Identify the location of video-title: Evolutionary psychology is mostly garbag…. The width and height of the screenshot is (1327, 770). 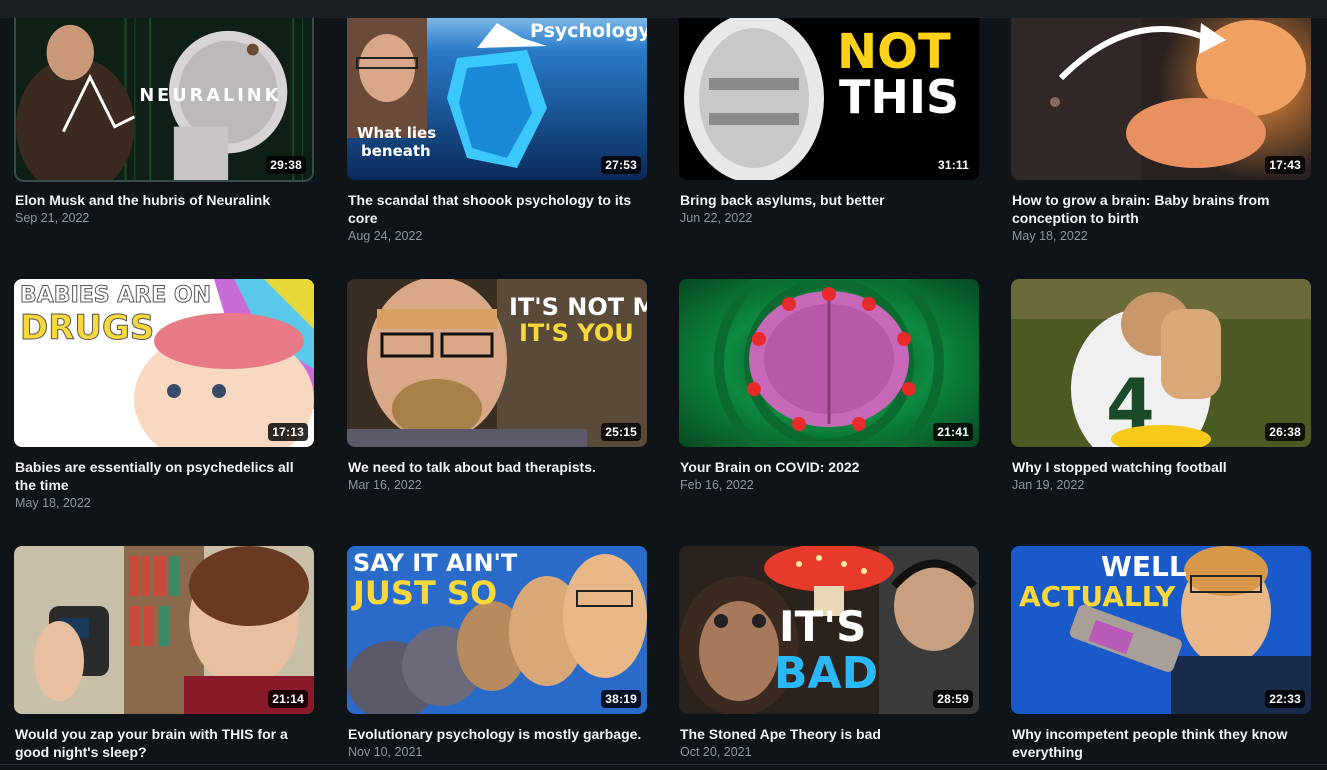
(497, 734).